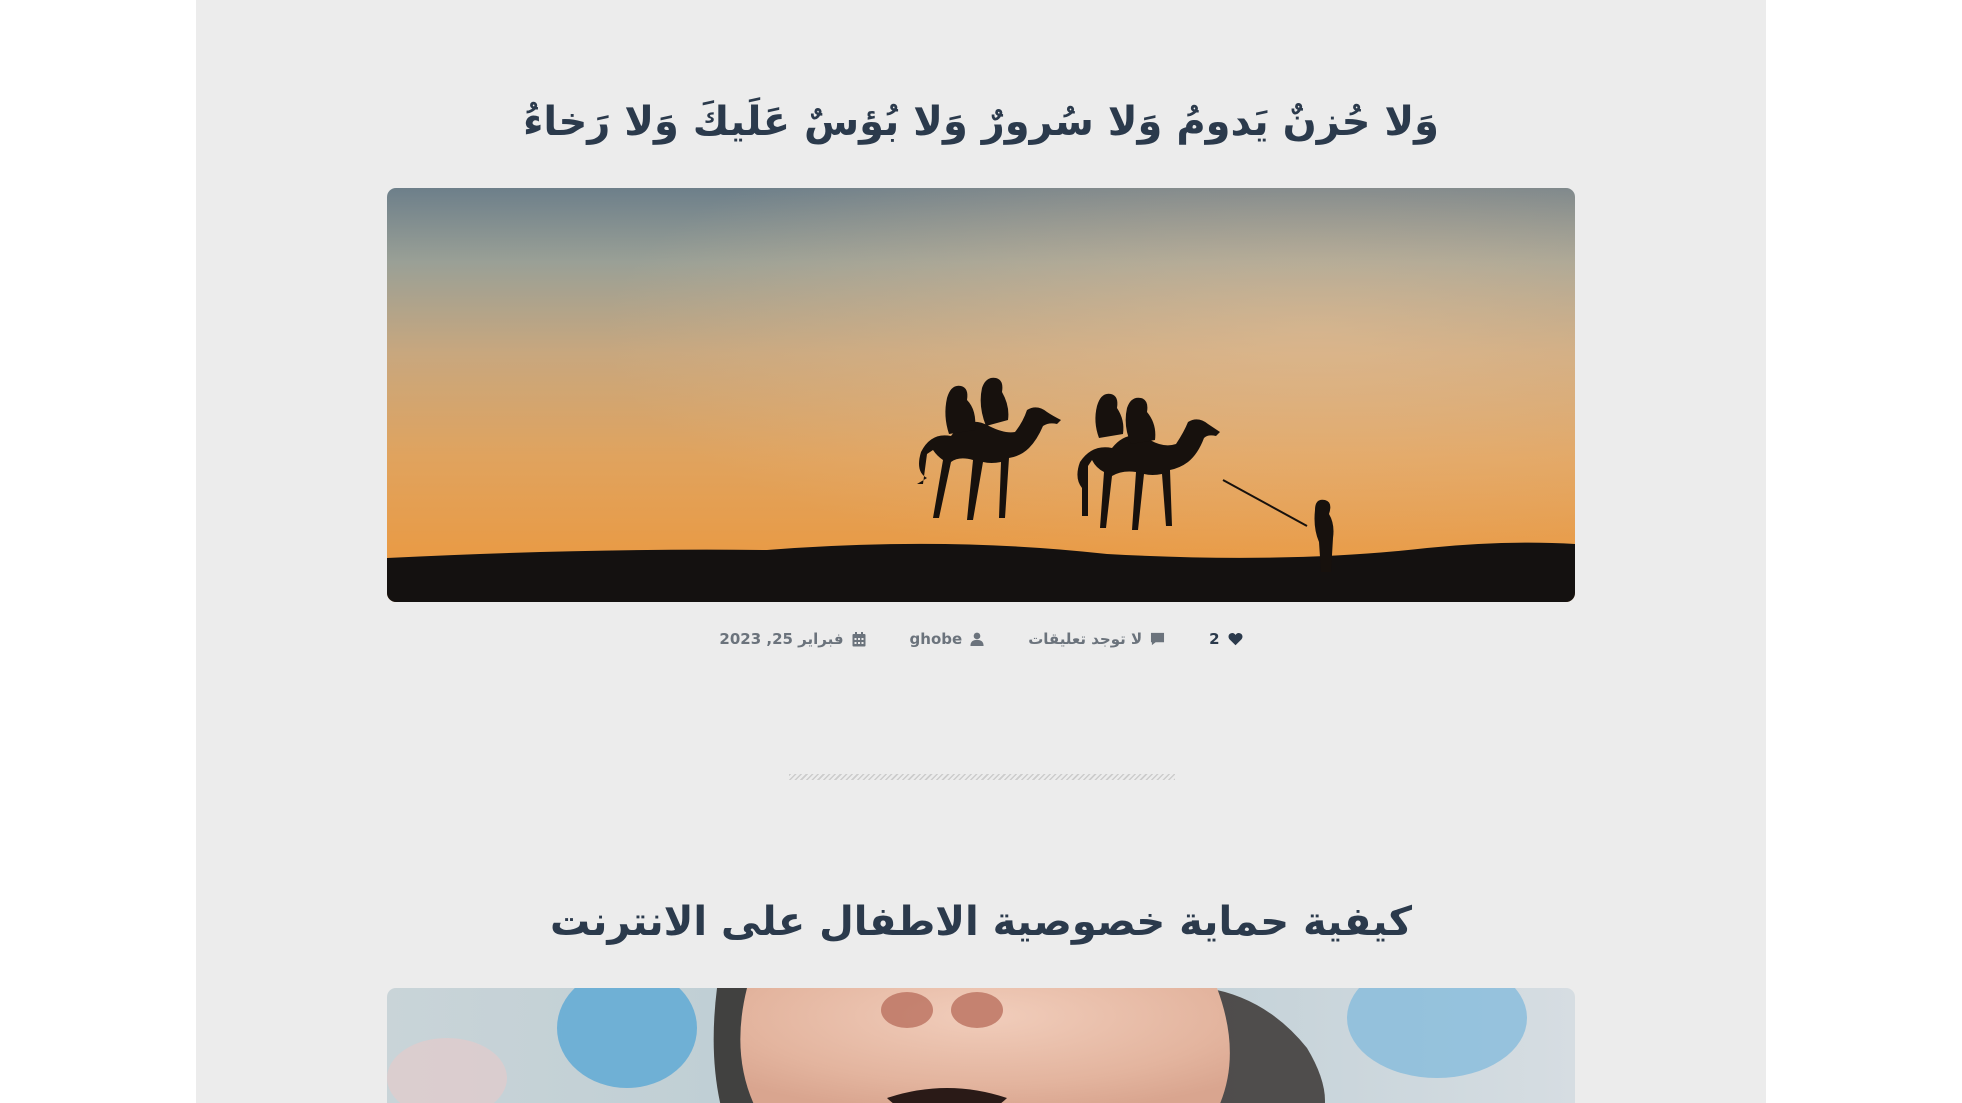 The image size is (1962, 1103). I want to click on post-divider, so click(982, 777).